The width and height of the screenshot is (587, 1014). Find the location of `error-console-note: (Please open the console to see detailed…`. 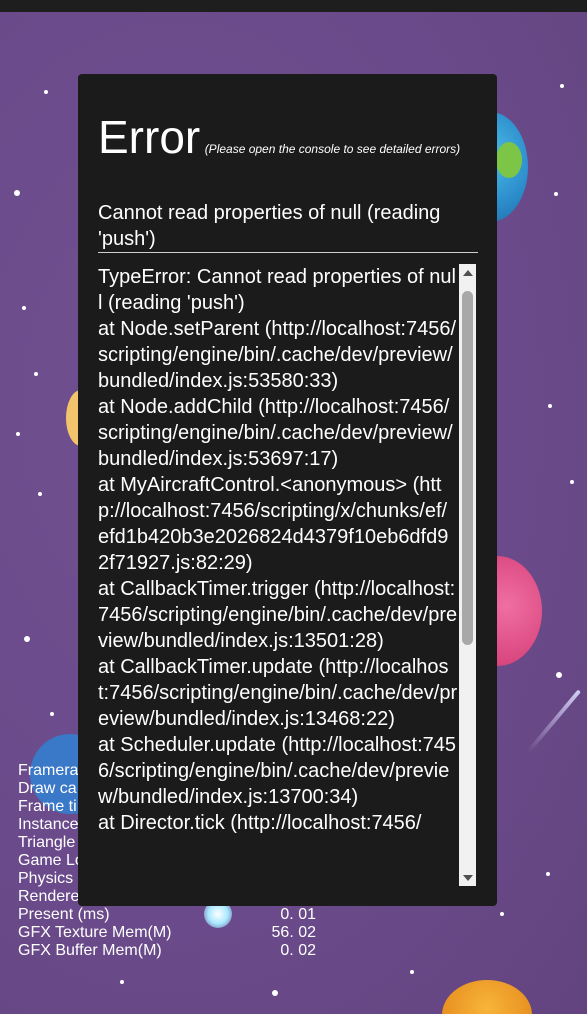

error-console-note: (Please open the console to see detailed… is located at coordinates (332, 149).